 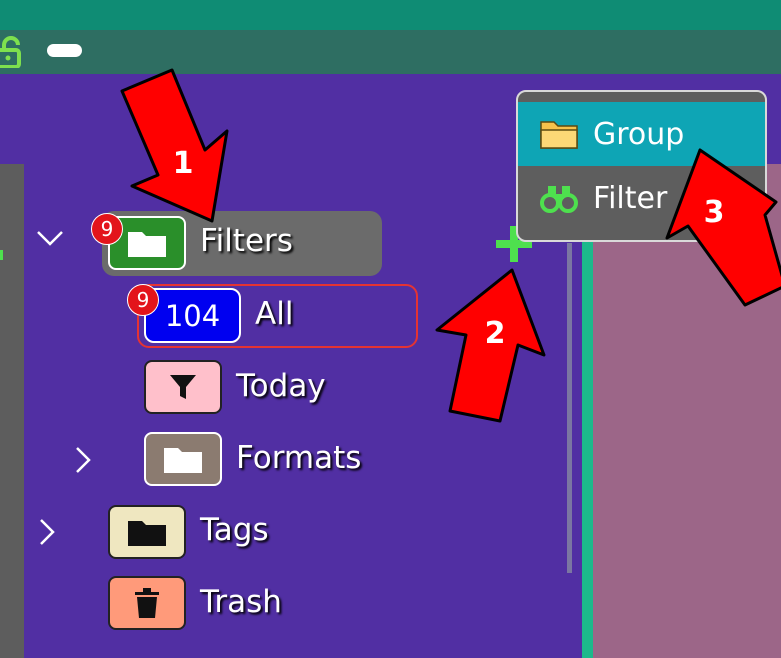 What do you see at coordinates (714, 212) in the screenshot?
I see `annotation-label-3: 3` at bounding box center [714, 212].